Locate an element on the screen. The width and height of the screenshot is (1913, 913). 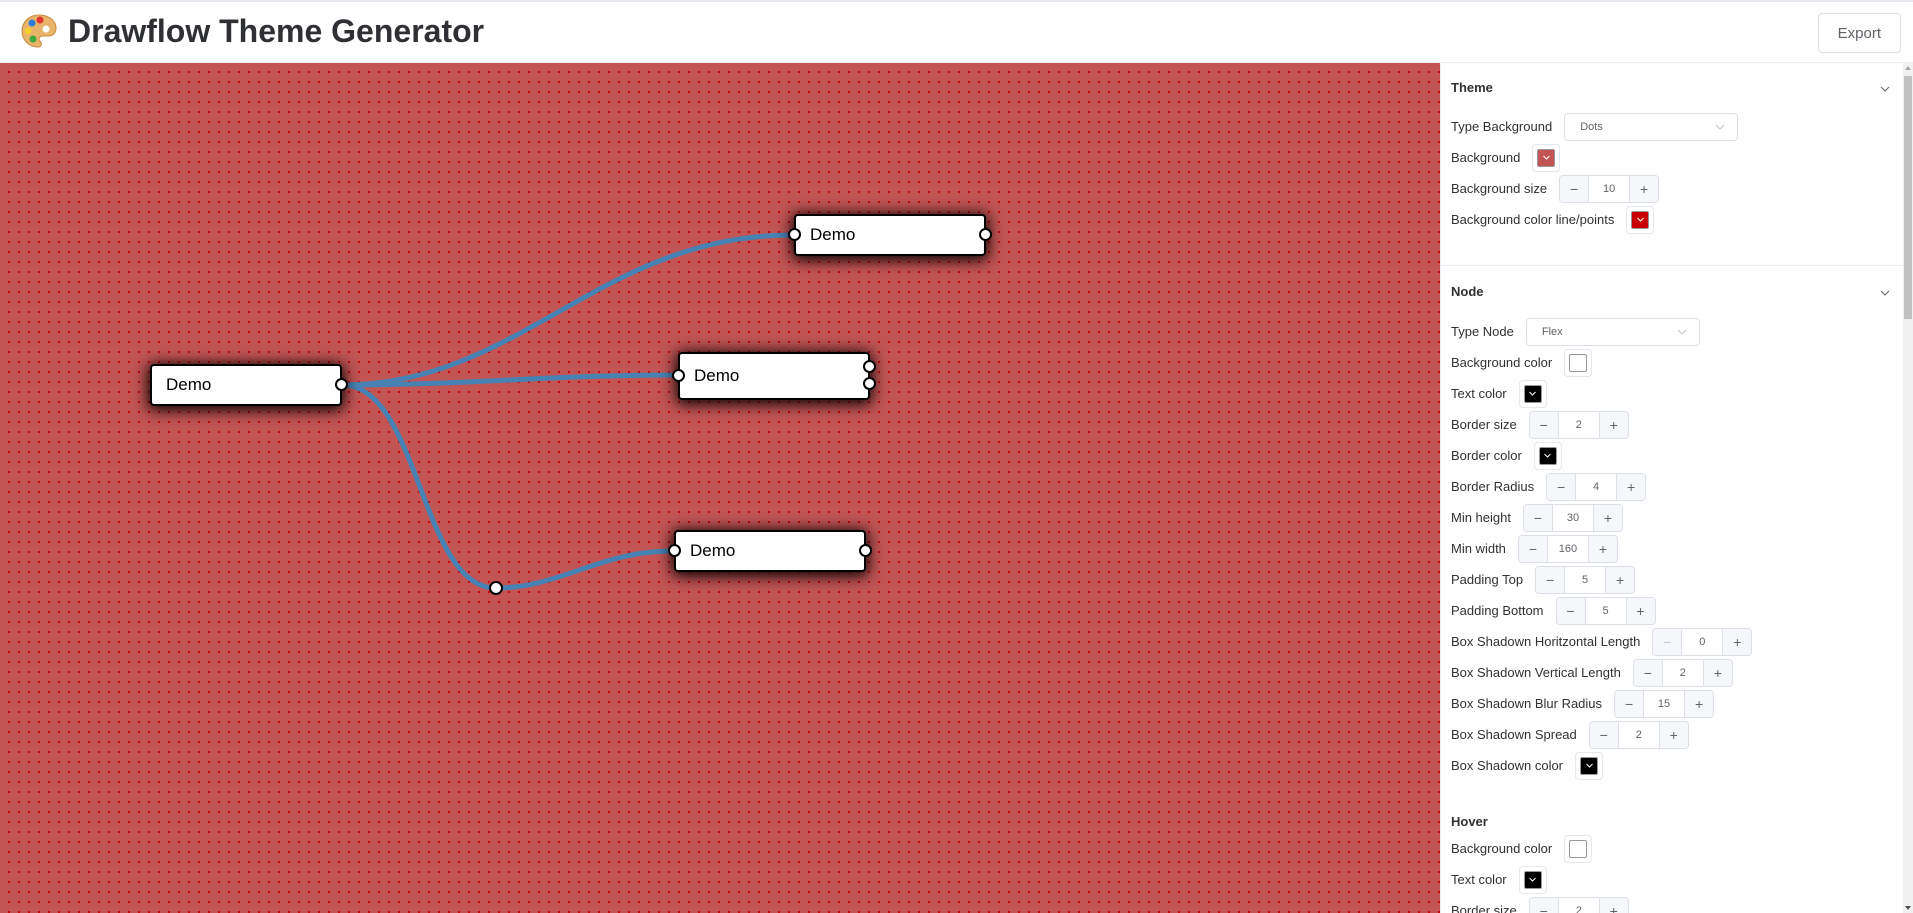
node-demo-3: Demo is located at coordinates (774, 376).